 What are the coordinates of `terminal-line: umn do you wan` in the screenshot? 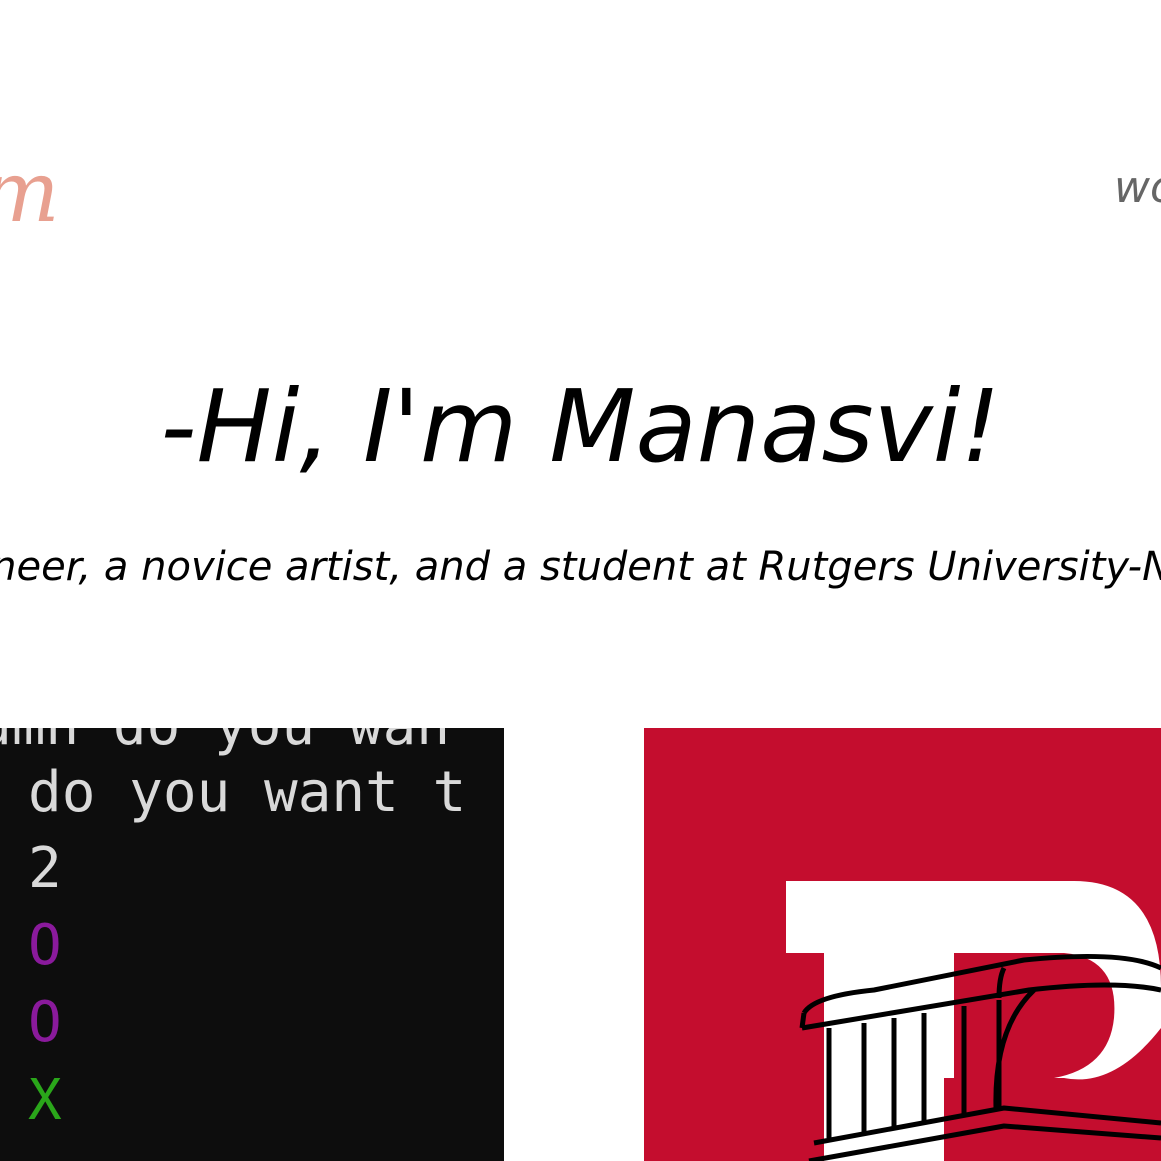 It's located at (225, 741).